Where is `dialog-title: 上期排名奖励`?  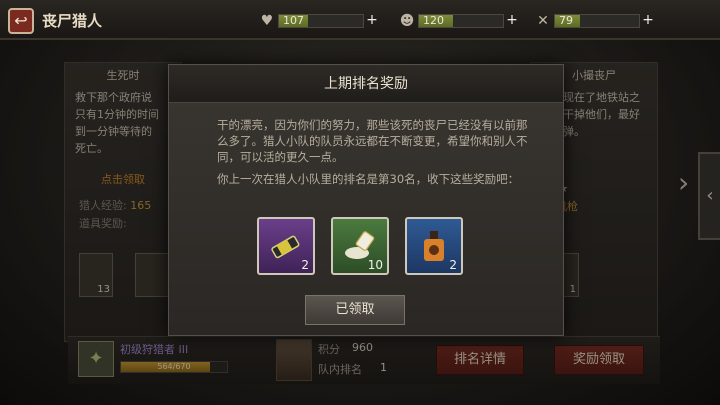
dialog-title: 上期排名奖励 is located at coordinates (366, 84).